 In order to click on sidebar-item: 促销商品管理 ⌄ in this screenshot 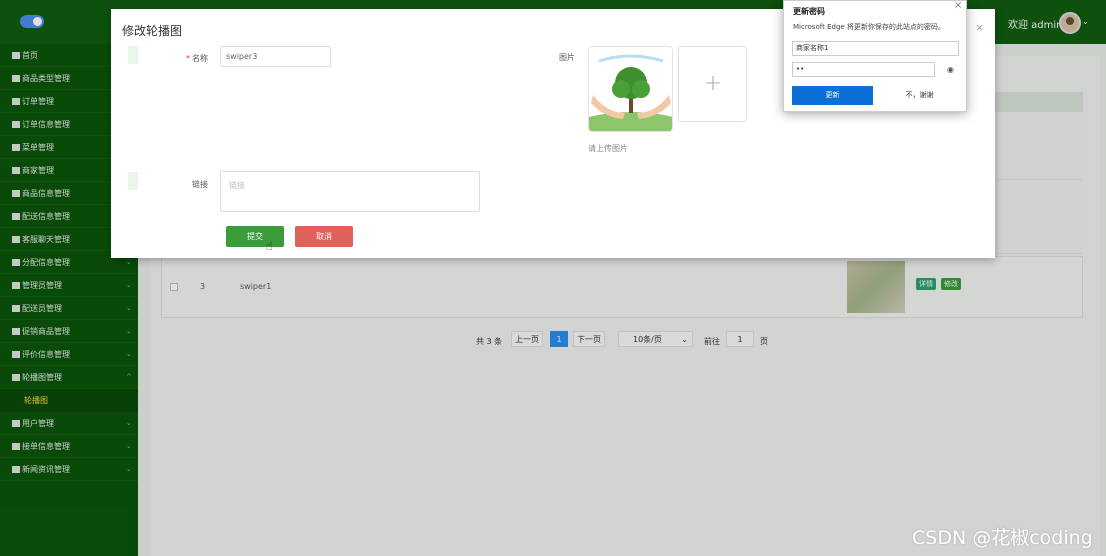, I will do `click(69, 331)`.